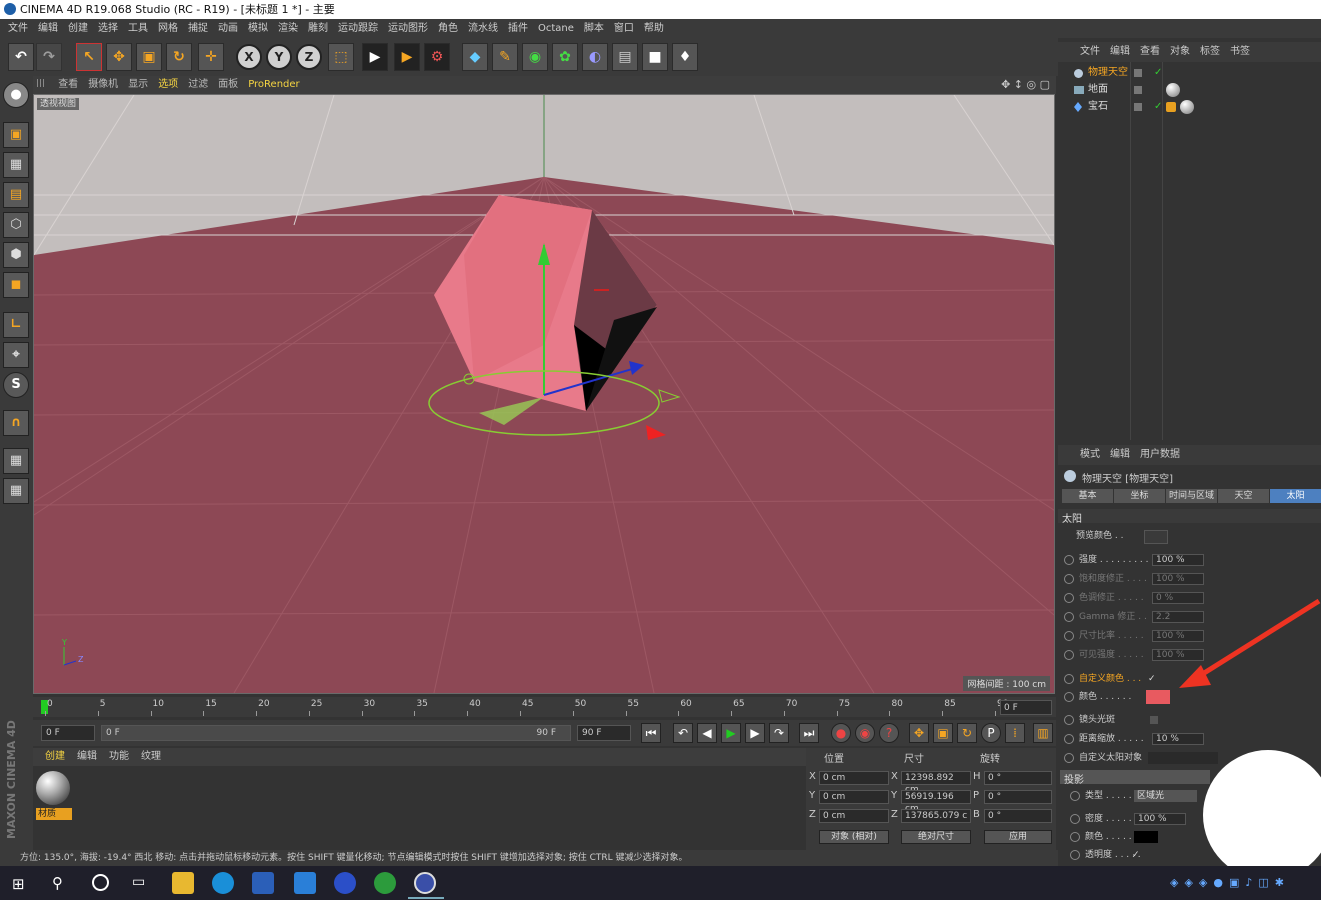  What do you see at coordinates (1120, 455) in the screenshot?
I see `attribute-menu-item: 编辑` at bounding box center [1120, 455].